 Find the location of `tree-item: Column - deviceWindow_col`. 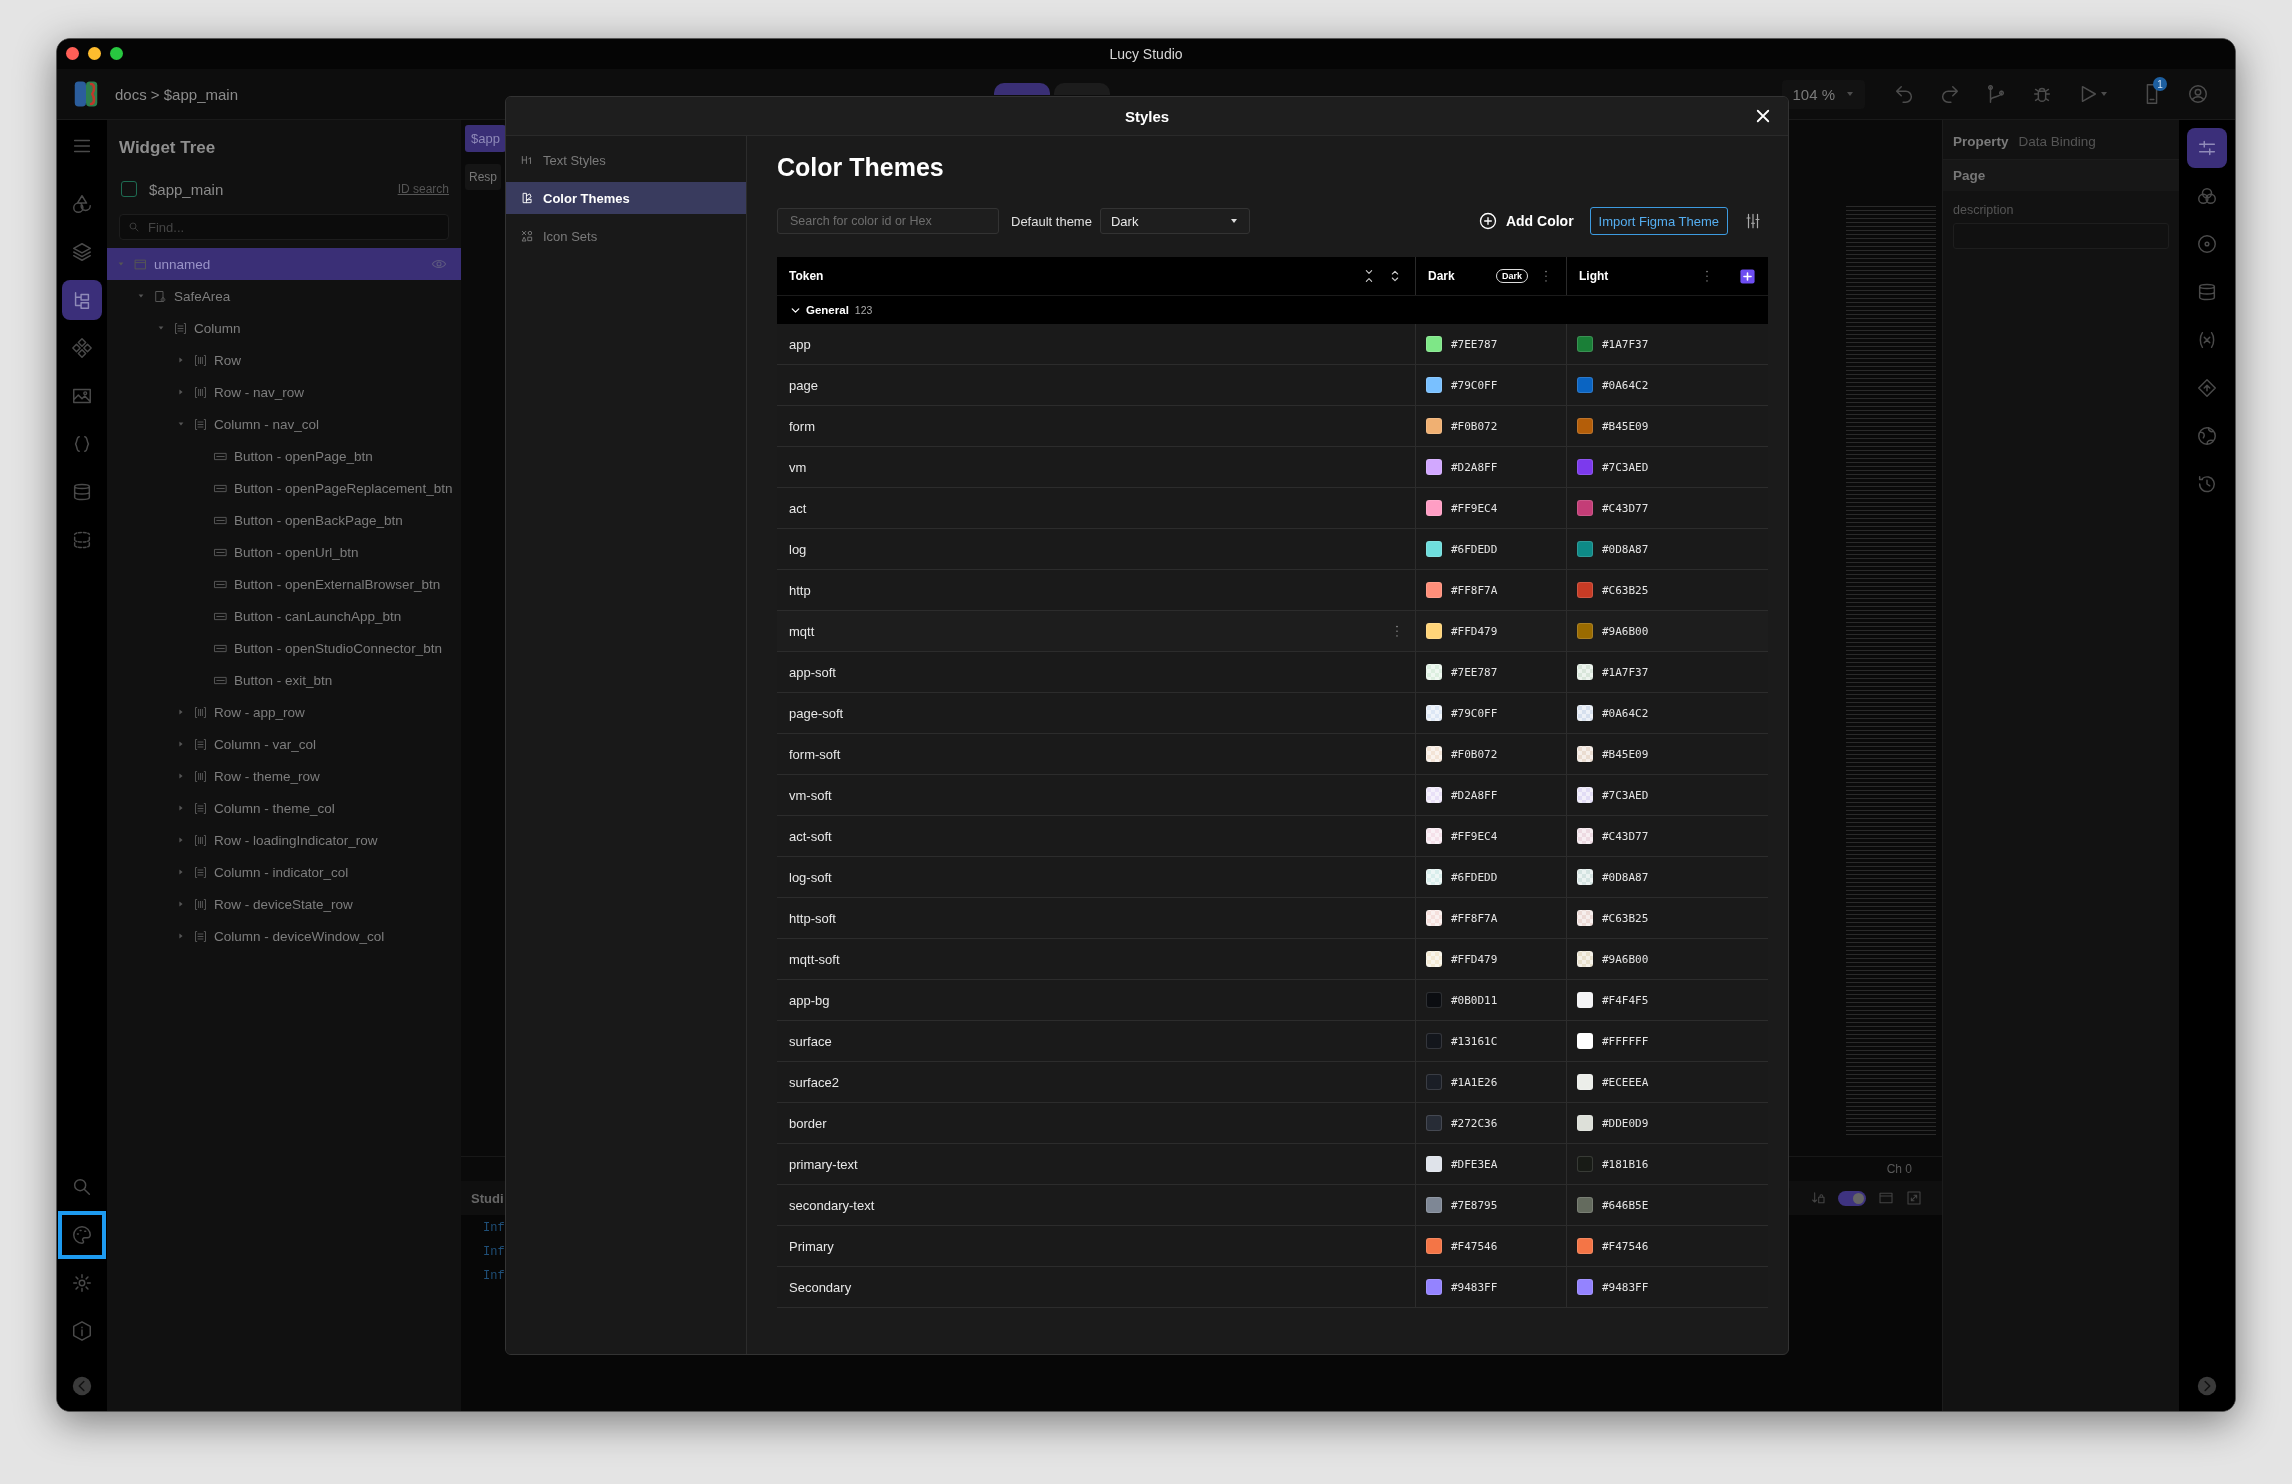

tree-item: Column - deviceWindow_col is located at coordinates (284, 936).